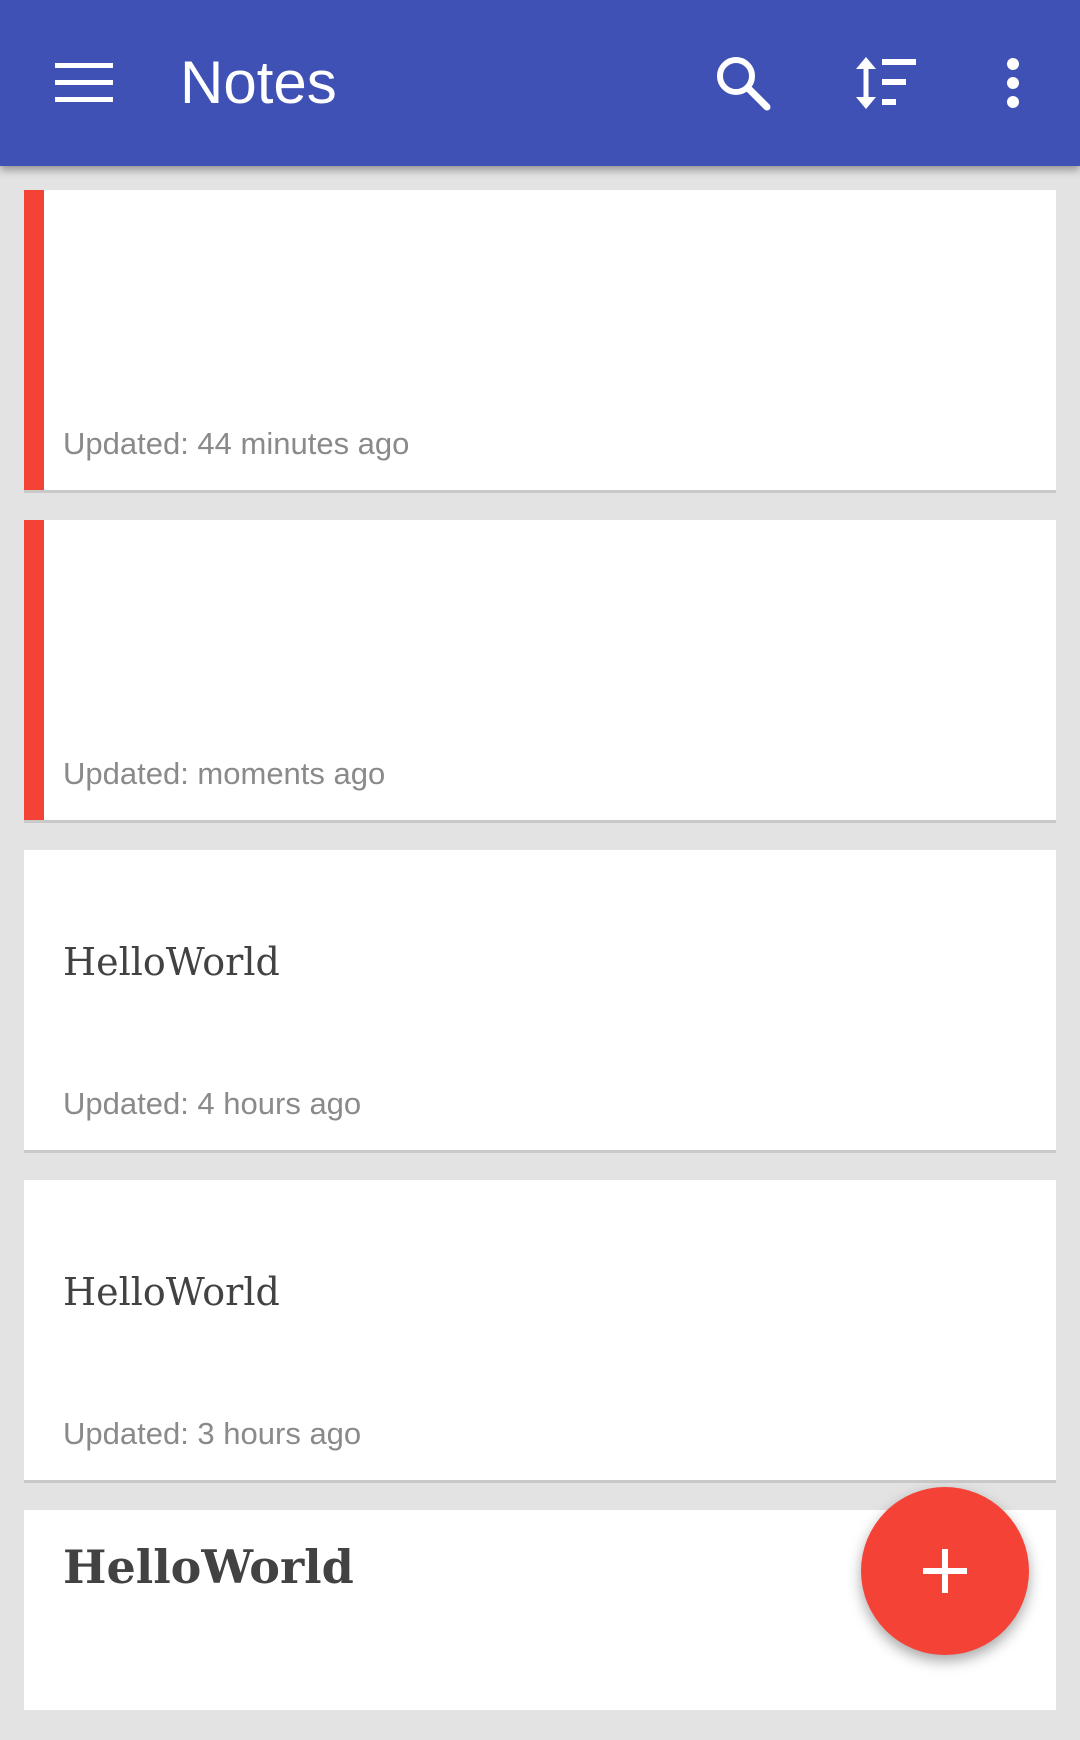 This screenshot has height=1740, width=1080. What do you see at coordinates (258, 82) in the screenshot?
I see `page-title: Notes` at bounding box center [258, 82].